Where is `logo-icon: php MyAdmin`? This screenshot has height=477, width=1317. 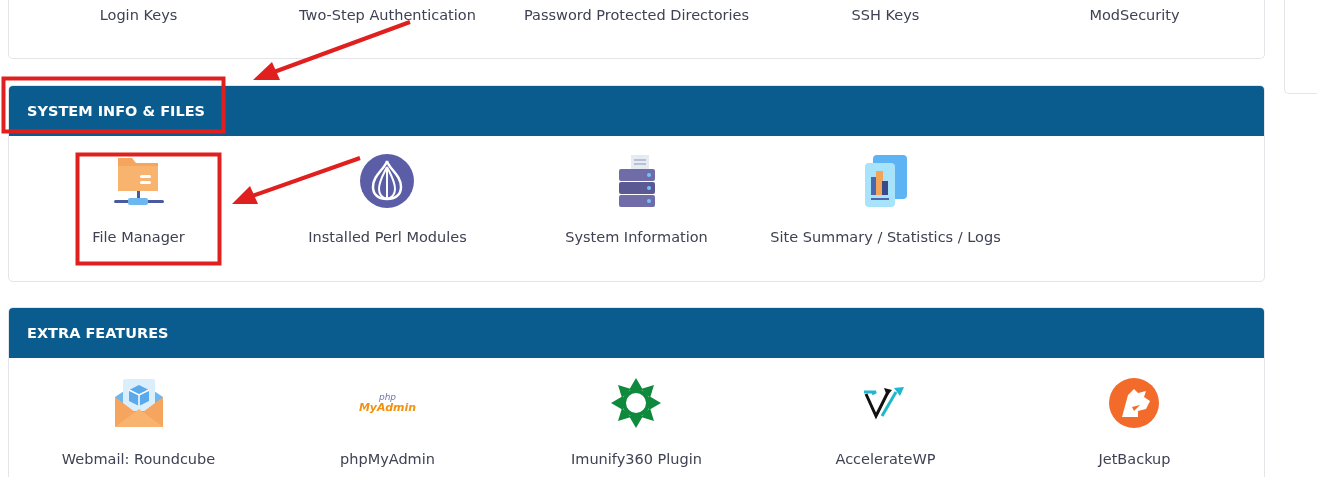 logo-icon: php MyAdmin is located at coordinates (387, 403).